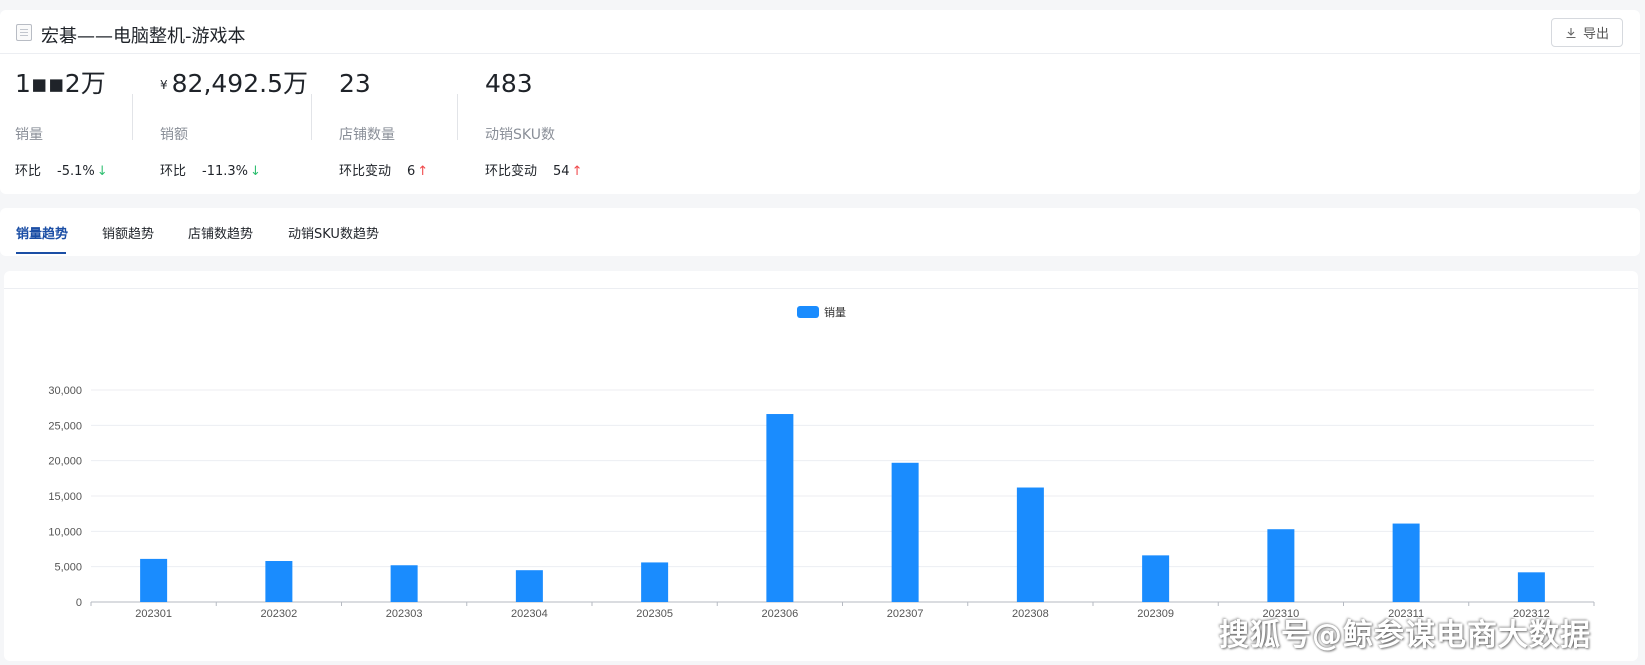  Describe the element at coordinates (61, 171) in the screenshot. I see `metric-compare: 环比 -5.1% ↓` at that location.